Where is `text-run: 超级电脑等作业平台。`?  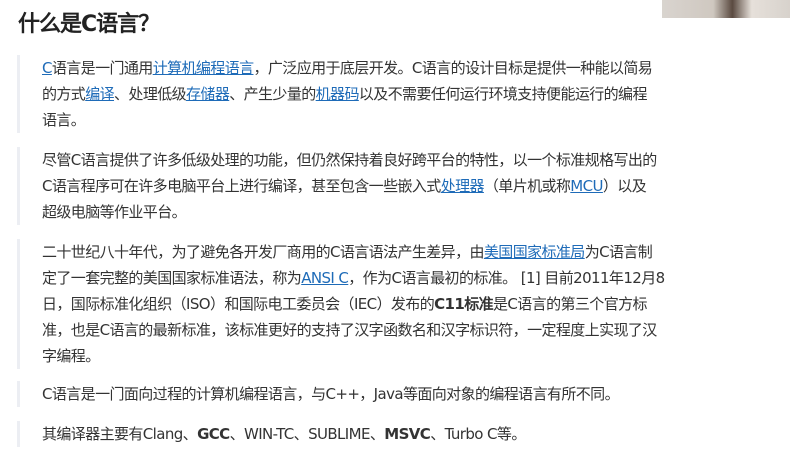
text-run: 超级电脑等作业平台。 is located at coordinates (114, 212).